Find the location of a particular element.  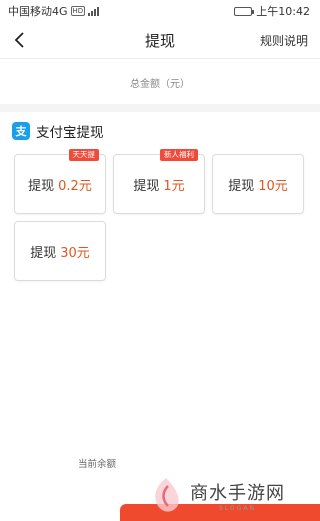

watermark: 商水手游网 SLOGAN is located at coordinates (234, 495).